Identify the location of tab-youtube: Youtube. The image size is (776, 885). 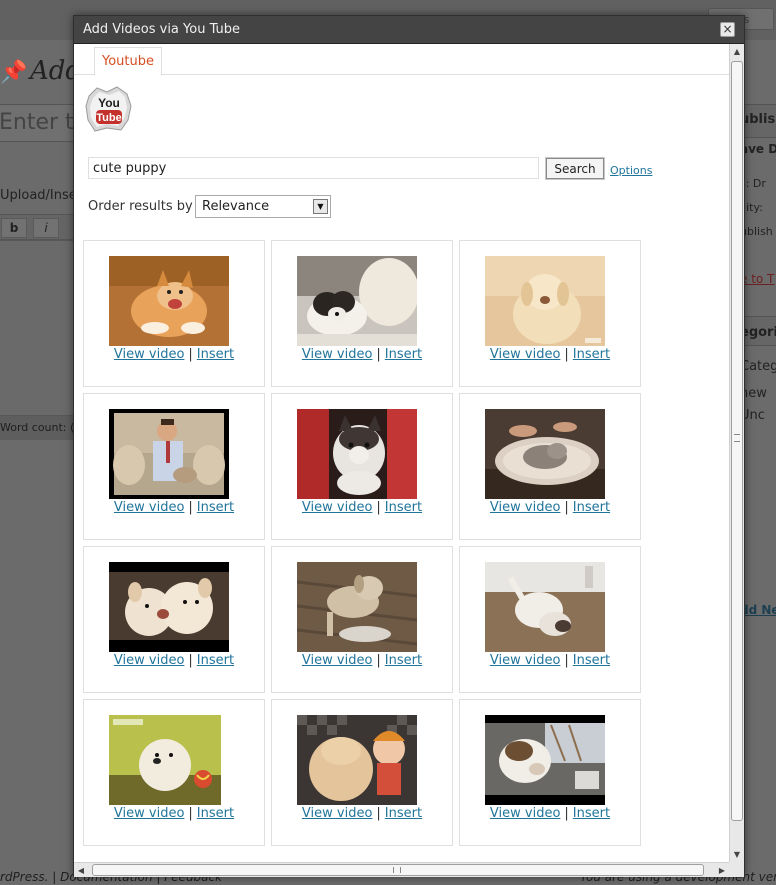
(128, 61).